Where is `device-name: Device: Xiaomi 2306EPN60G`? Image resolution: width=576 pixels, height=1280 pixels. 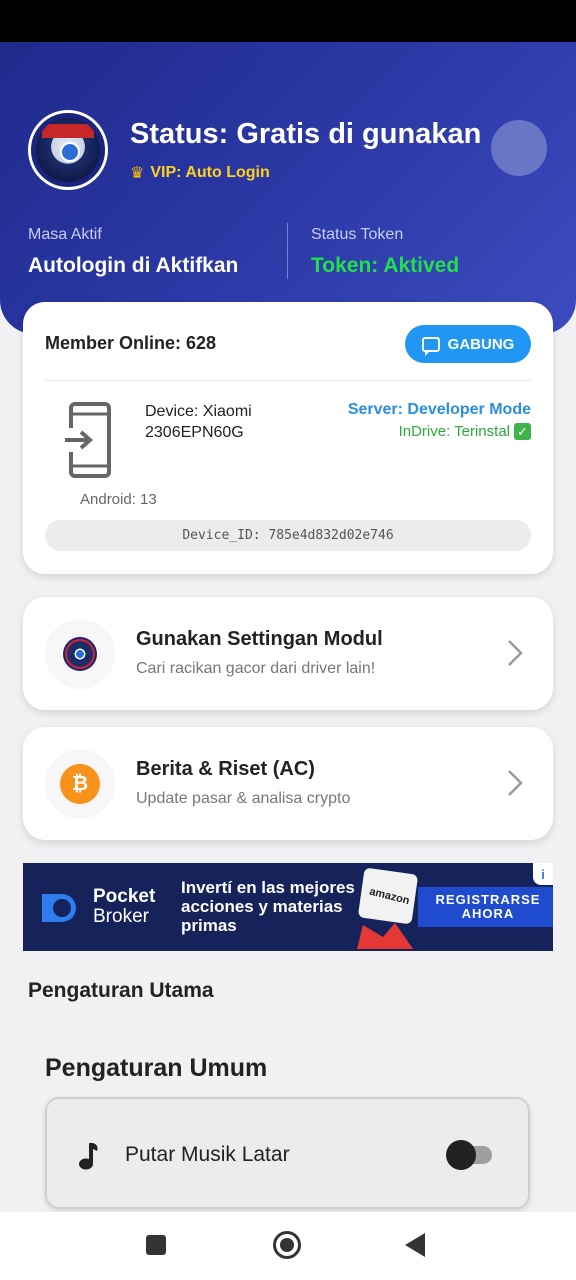
device-name: Device: Xiaomi 2306EPN60G is located at coordinates (198, 422).